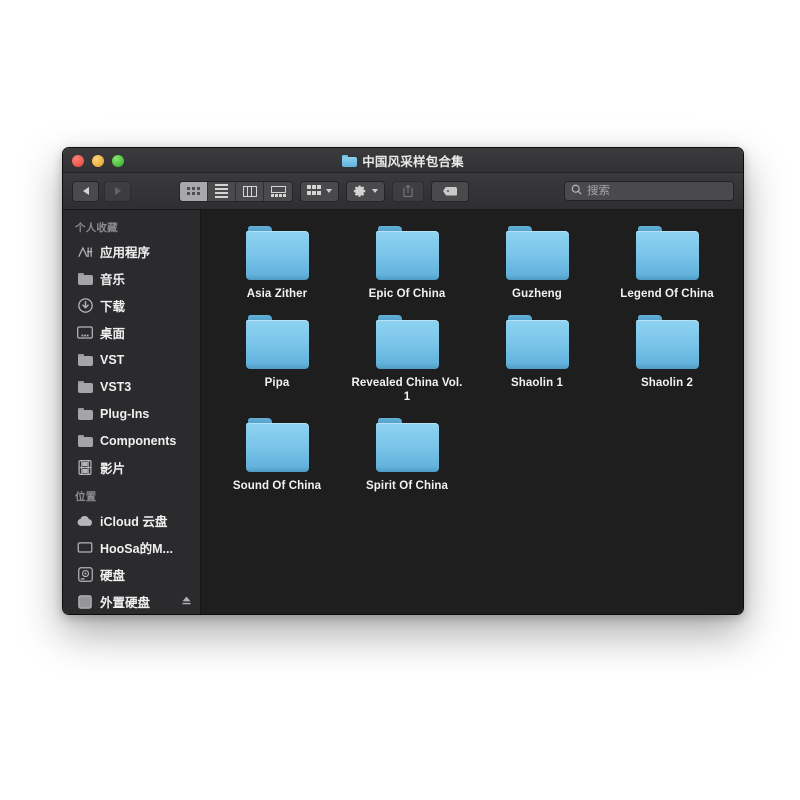 This screenshot has width=800, height=800. What do you see at coordinates (118, 161) in the screenshot?
I see `maximize-button` at bounding box center [118, 161].